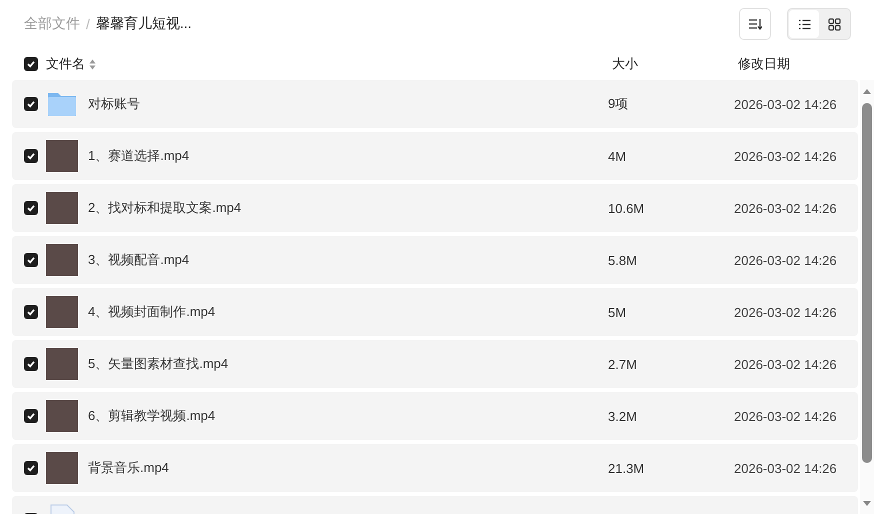 The image size is (874, 514). I want to click on file-row: 背景音乐.mp4 21.3M 2026-03-02 14:26, so click(435, 468).